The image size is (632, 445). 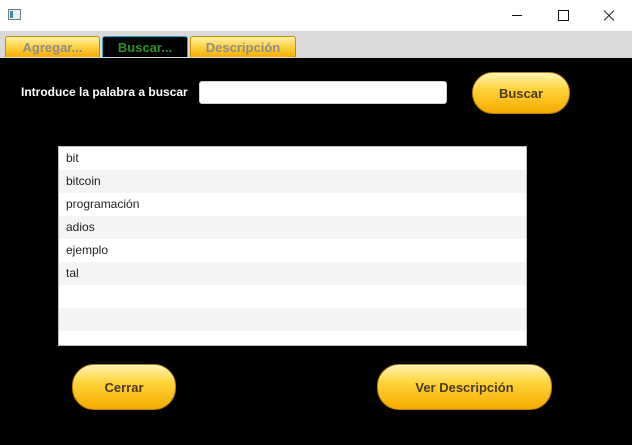 What do you see at coordinates (521, 93) in the screenshot?
I see `search-button: Buscar` at bounding box center [521, 93].